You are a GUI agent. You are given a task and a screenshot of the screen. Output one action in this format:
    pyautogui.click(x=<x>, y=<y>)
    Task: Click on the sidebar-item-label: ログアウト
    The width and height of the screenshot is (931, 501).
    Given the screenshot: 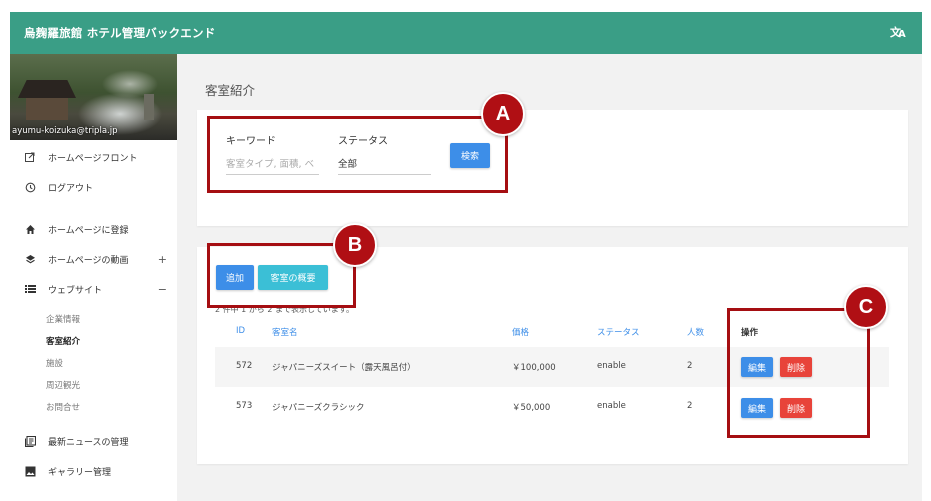 What is the action you would take?
    pyautogui.click(x=71, y=188)
    